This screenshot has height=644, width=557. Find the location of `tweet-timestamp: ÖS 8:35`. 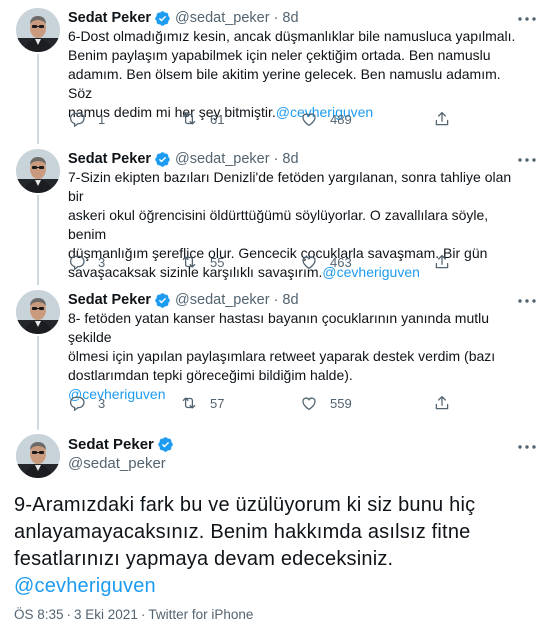

tweet-timestamp: ÖS 8:35 is located at coordinates (39, 614).